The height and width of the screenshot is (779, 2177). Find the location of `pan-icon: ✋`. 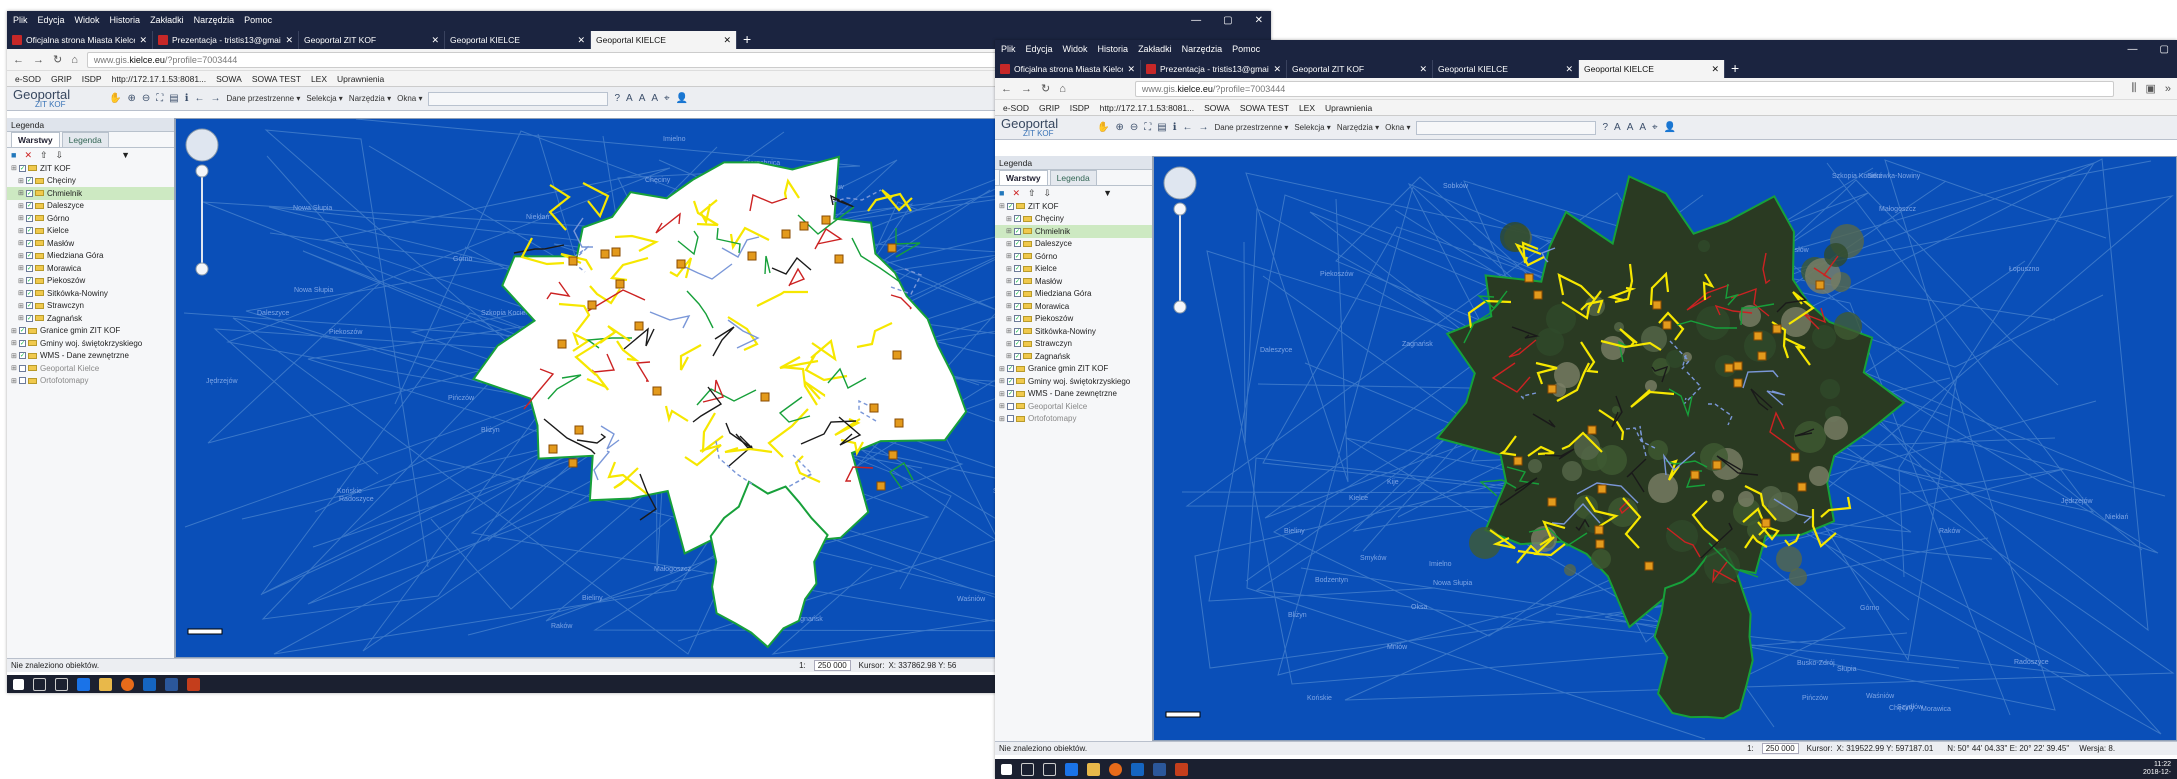

pan-icon: ✋ is located at coordinates (1103, 127).